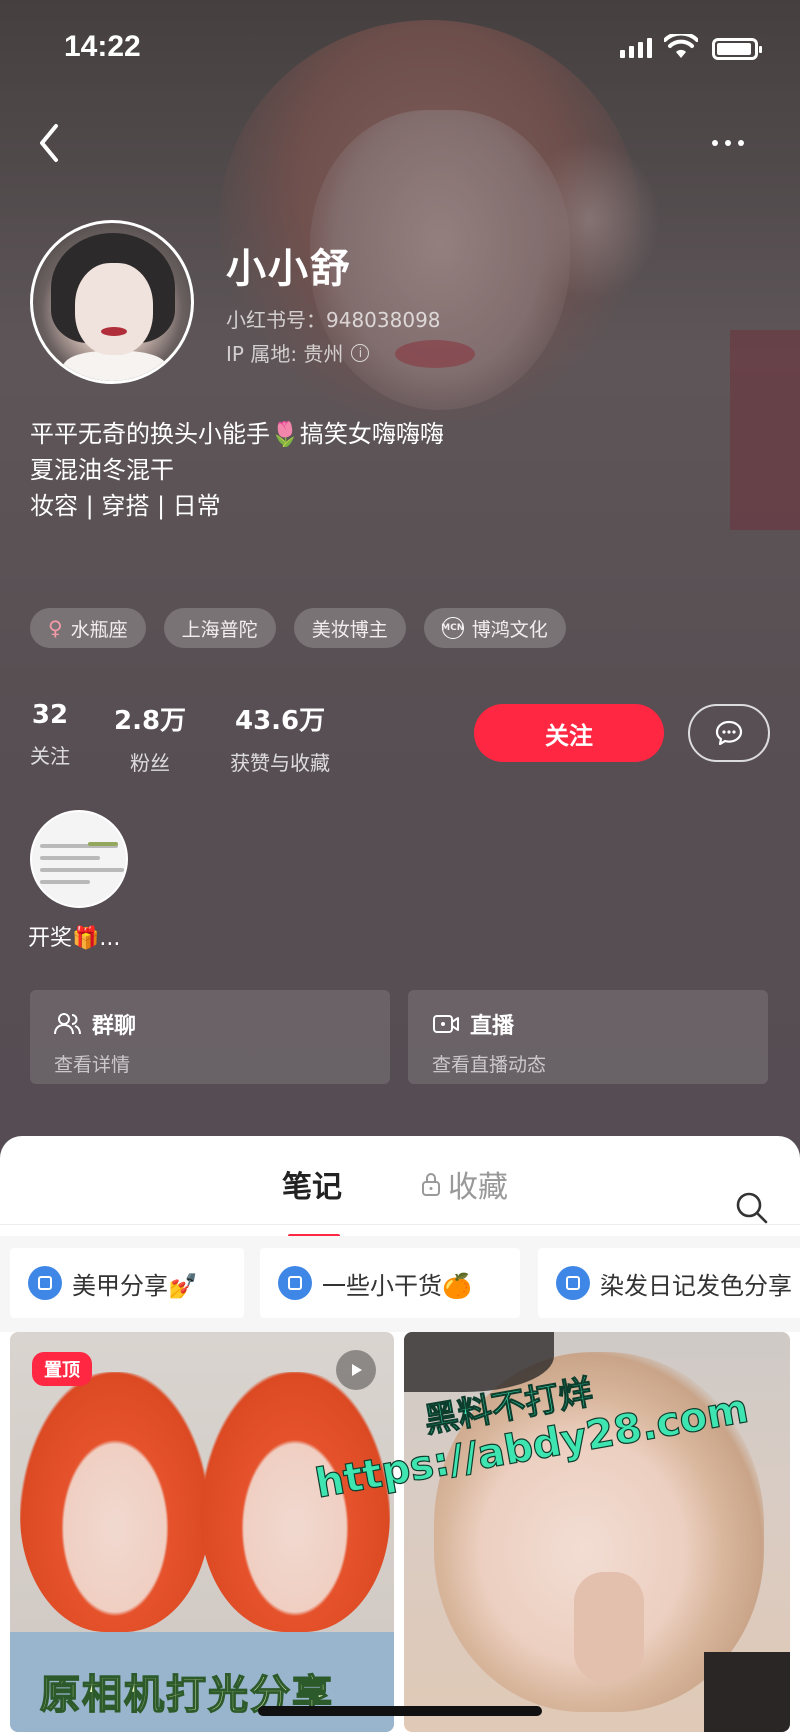 The image size is (800, 1732). Describe the element at coordinates (588, 1037) in the screenshot. I see `live-card: 直播 查看直播动态` at that location.